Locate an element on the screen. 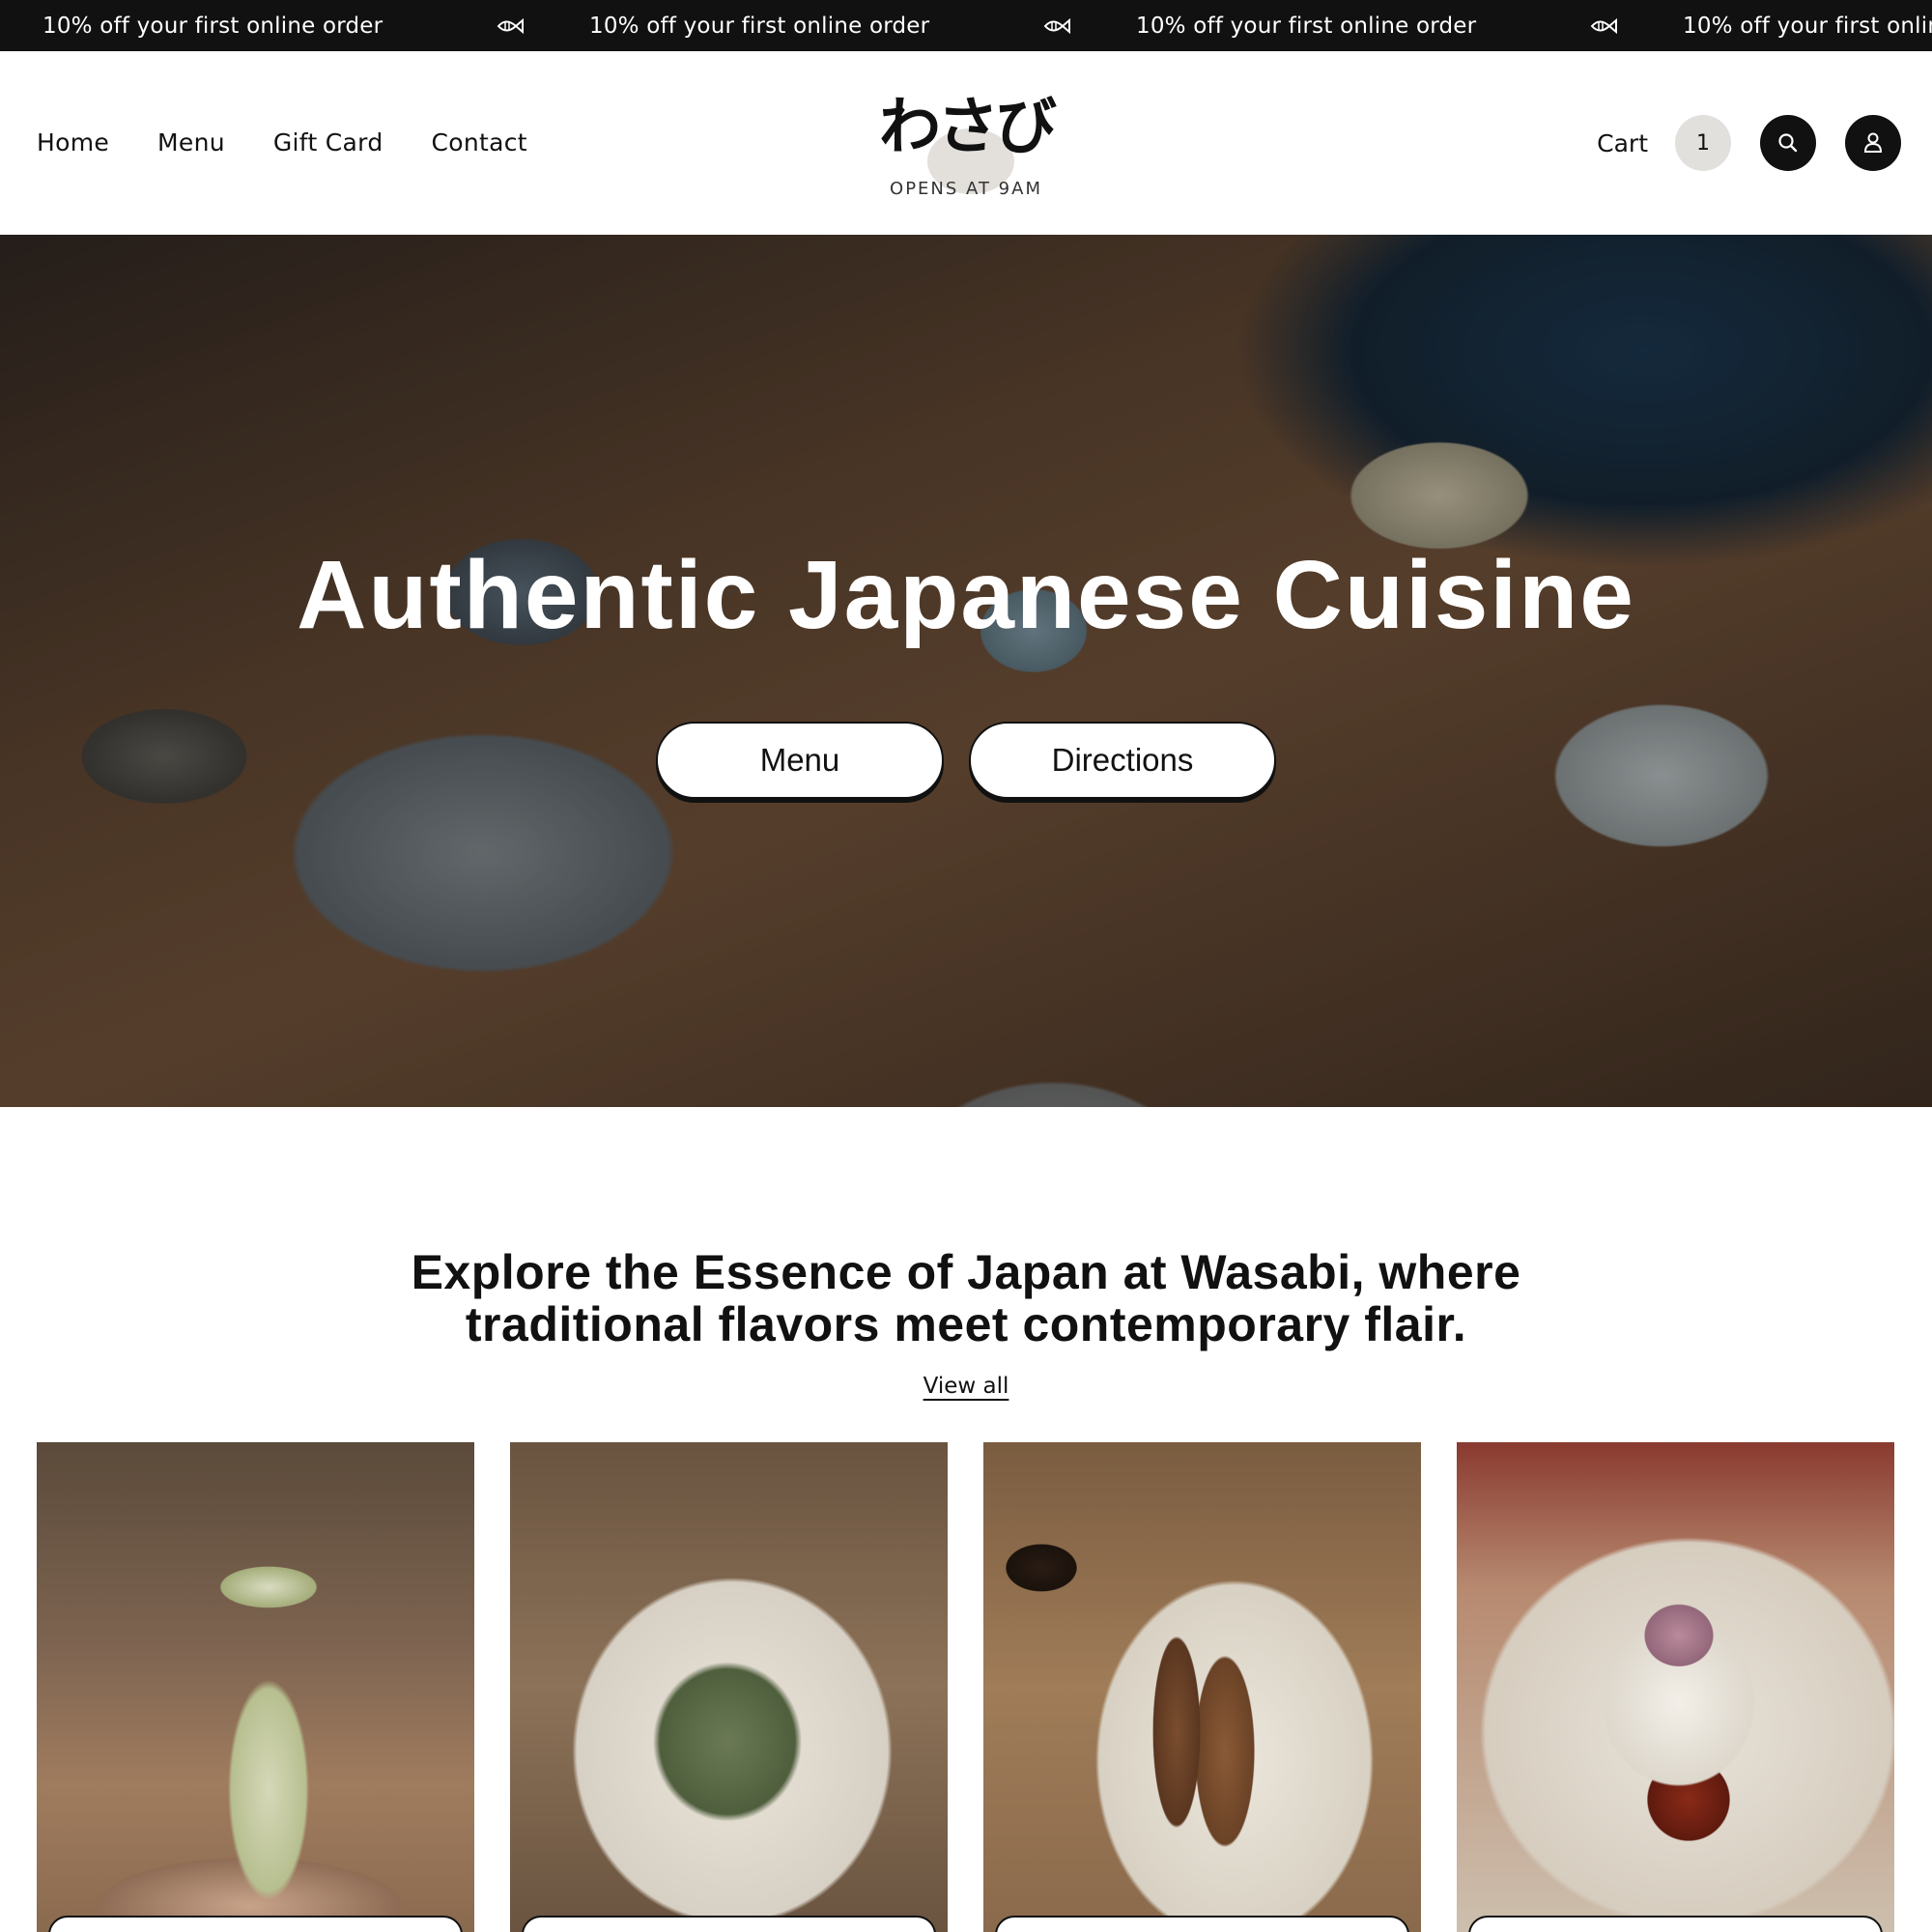  directions-button: Directions is located at coordinates (1122, 760).